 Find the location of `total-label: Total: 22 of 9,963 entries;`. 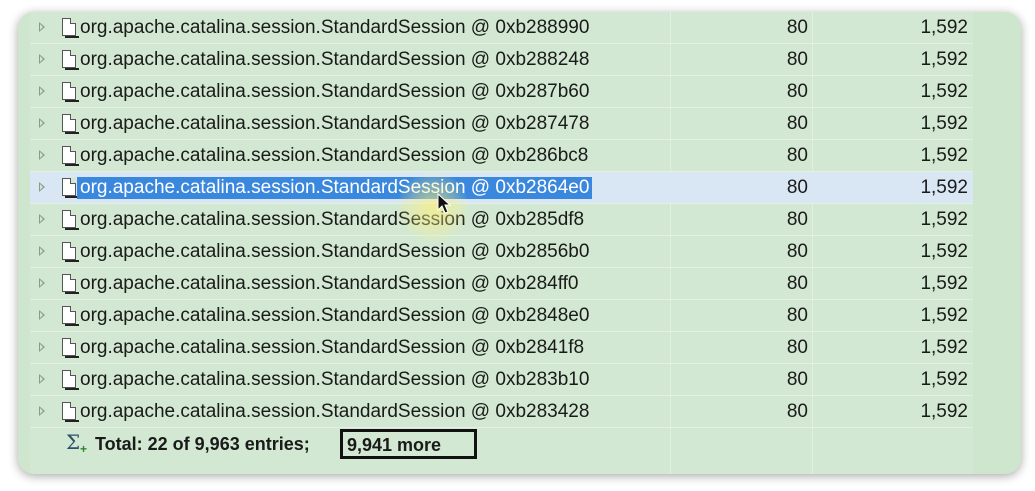

total-label: Total: 22 of 9,963 entries; is located at coordinates (202, 444).